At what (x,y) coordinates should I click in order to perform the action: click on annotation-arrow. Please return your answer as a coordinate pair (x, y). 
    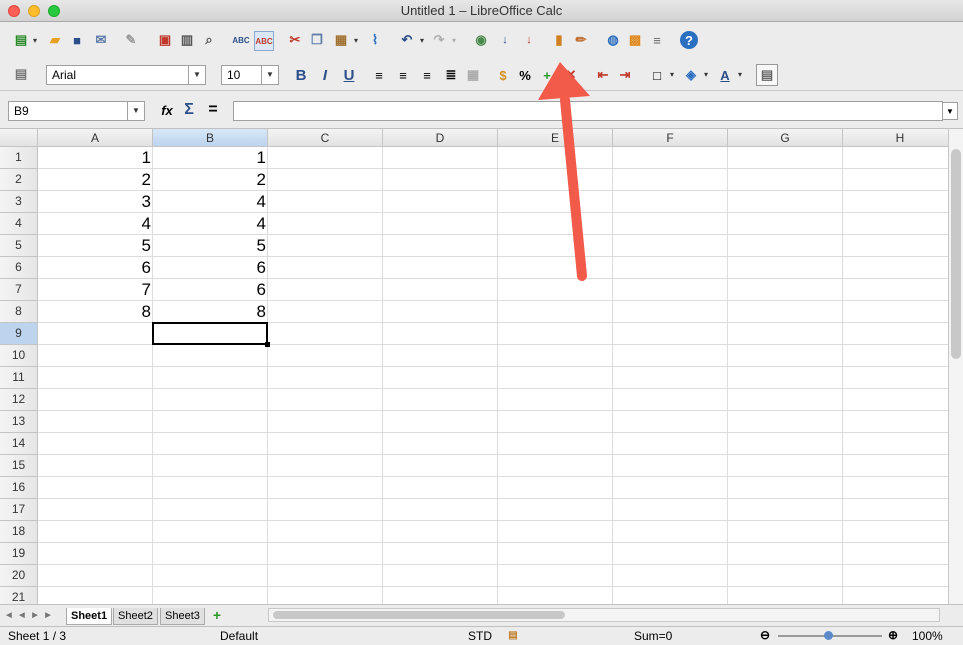
    Looking at the image, I should click on (564, 171).